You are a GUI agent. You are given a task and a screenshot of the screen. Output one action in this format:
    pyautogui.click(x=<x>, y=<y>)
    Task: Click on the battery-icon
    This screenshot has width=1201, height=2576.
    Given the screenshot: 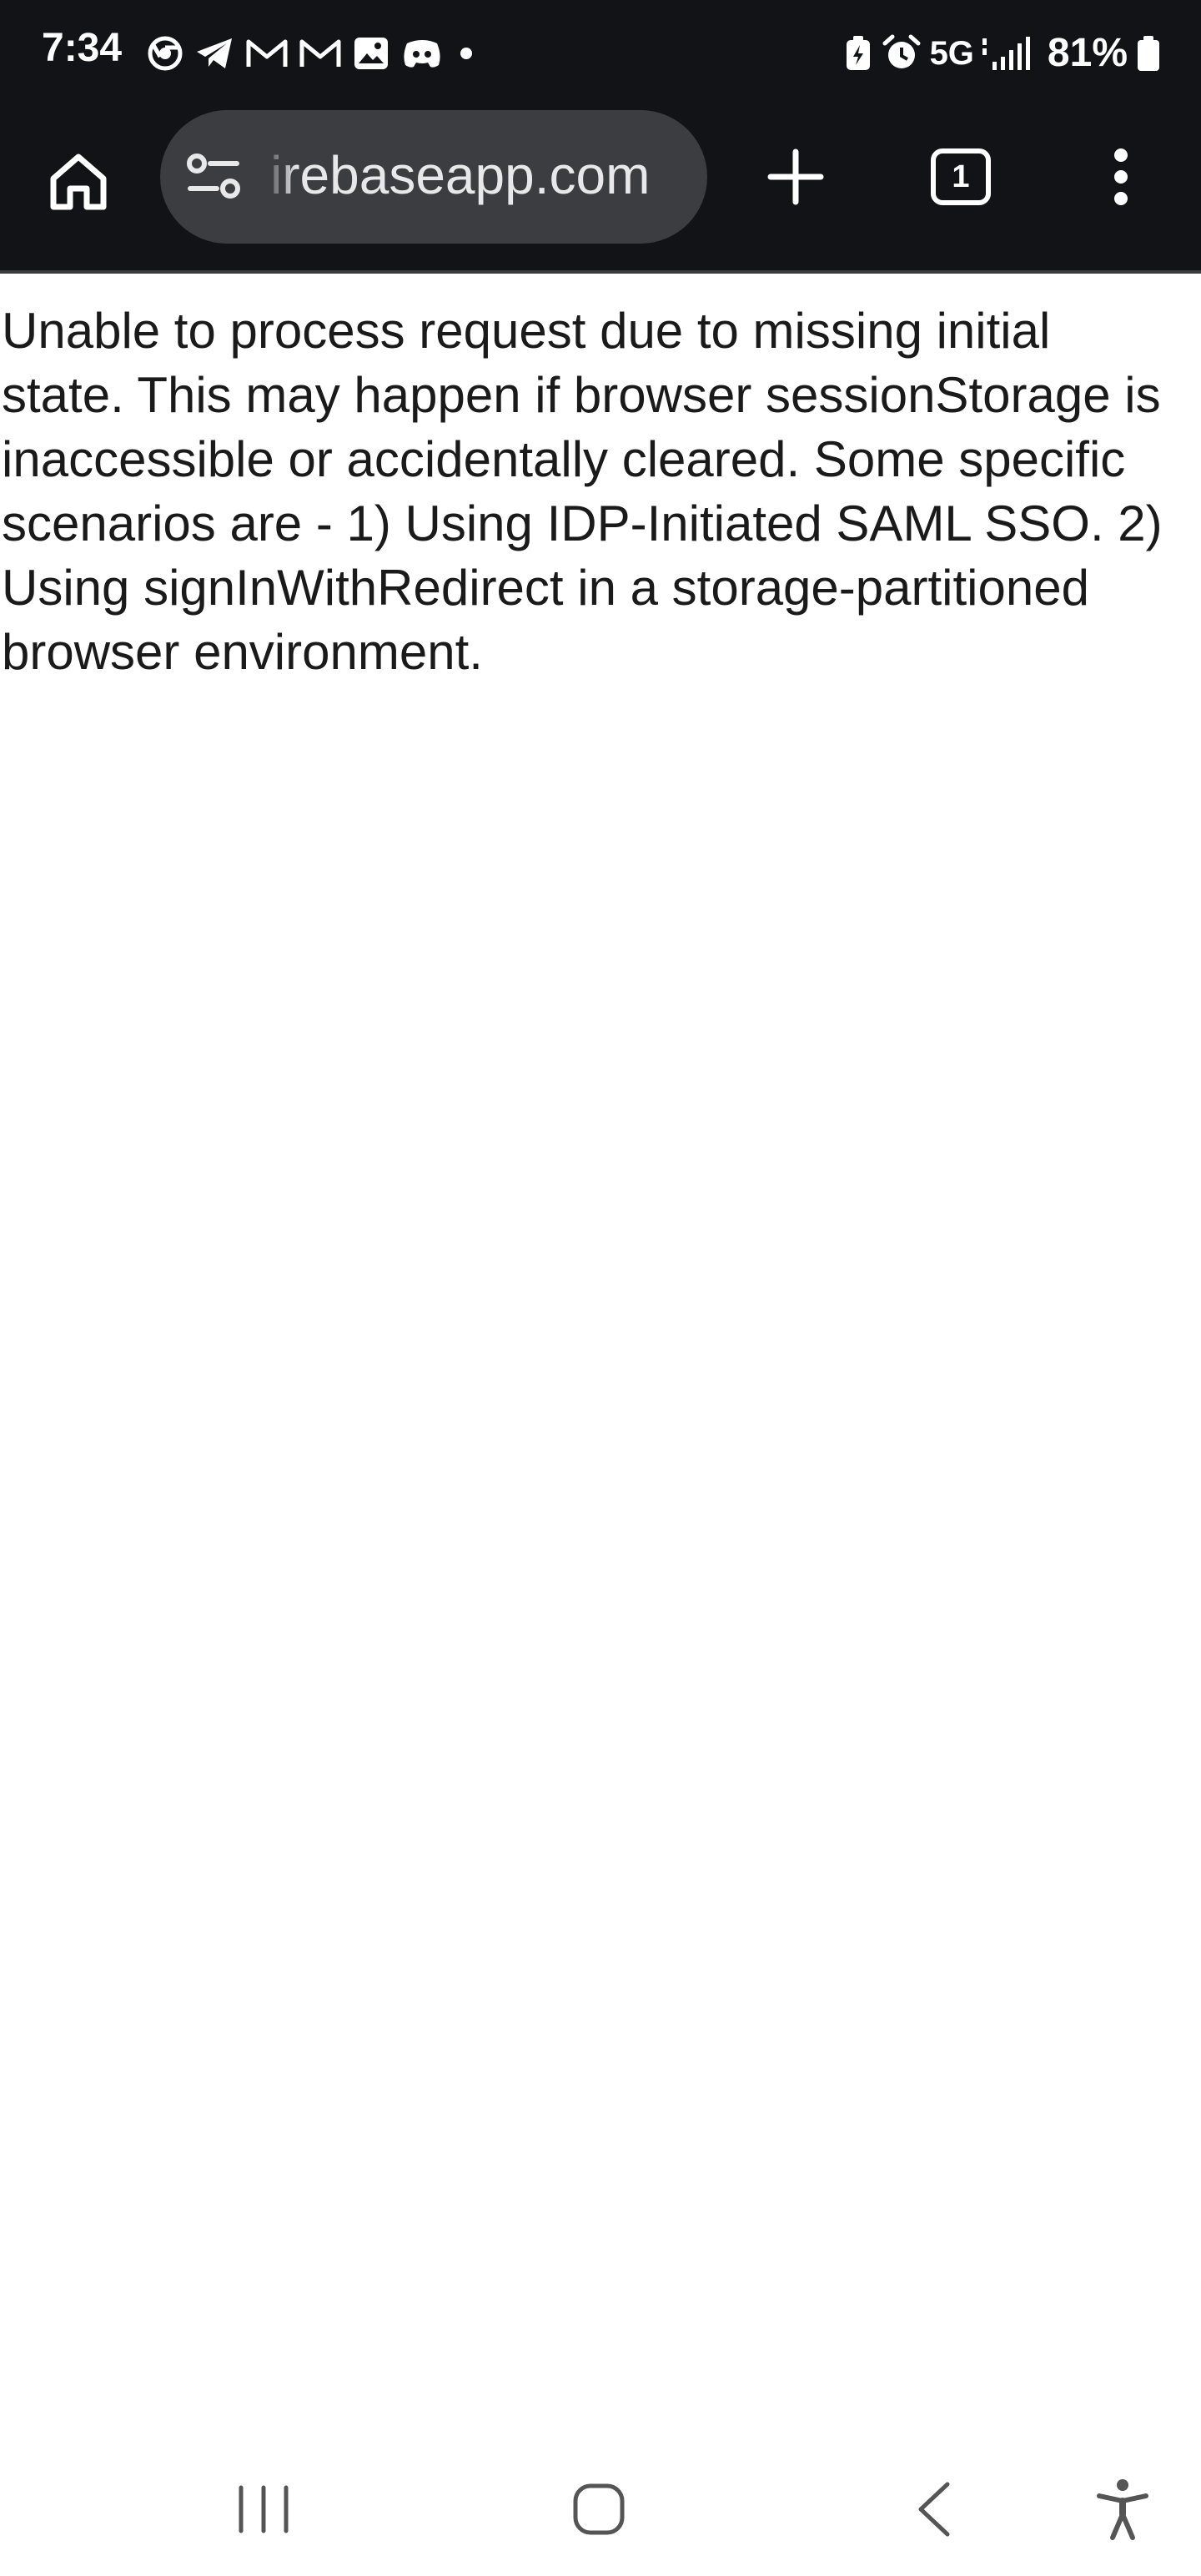 What is the action you would take?
    pyautogui.click(x=1149, y=53)
    